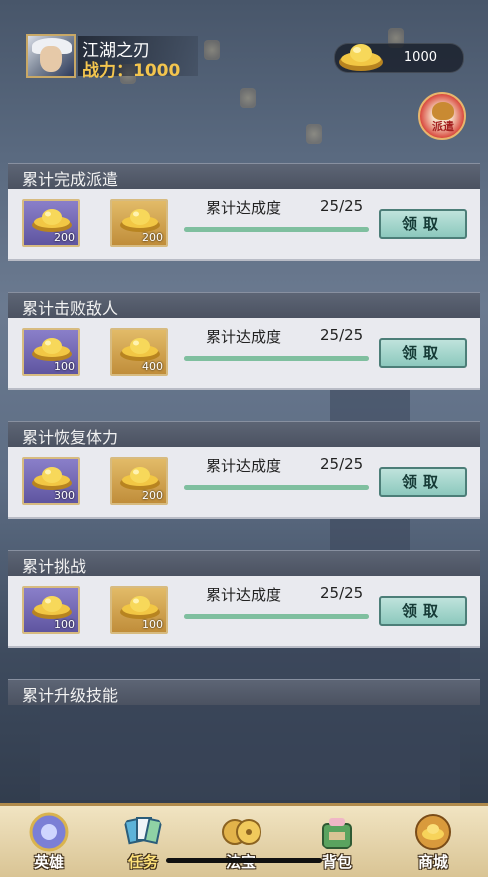  I want to click on player-avatar, so click(51, 56).